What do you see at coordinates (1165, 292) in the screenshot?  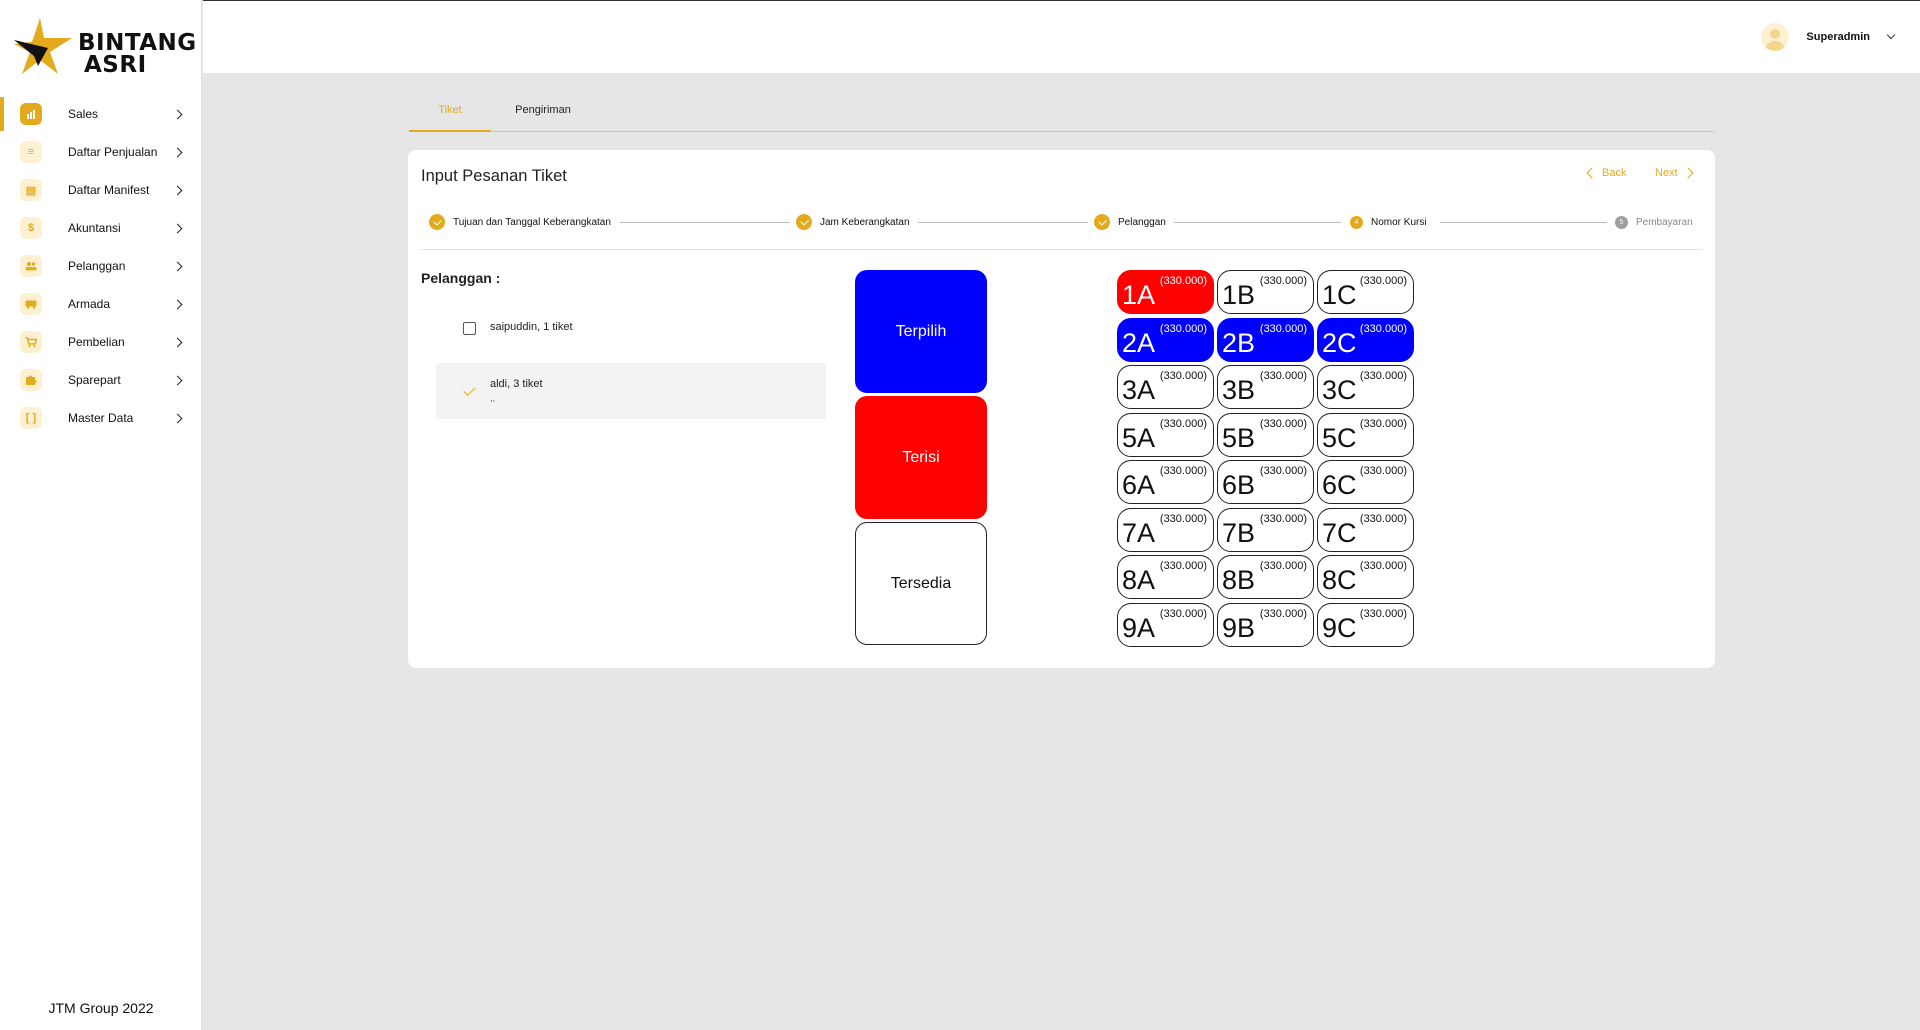 I see `seat-1a: 1A (330.000)` at bounding box center [1165, 292].